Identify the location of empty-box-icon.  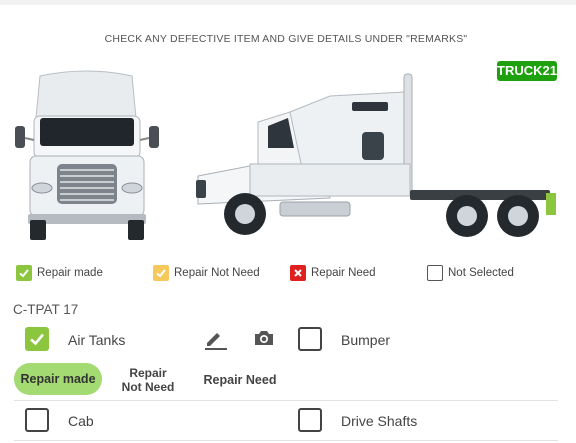
(435, 273).